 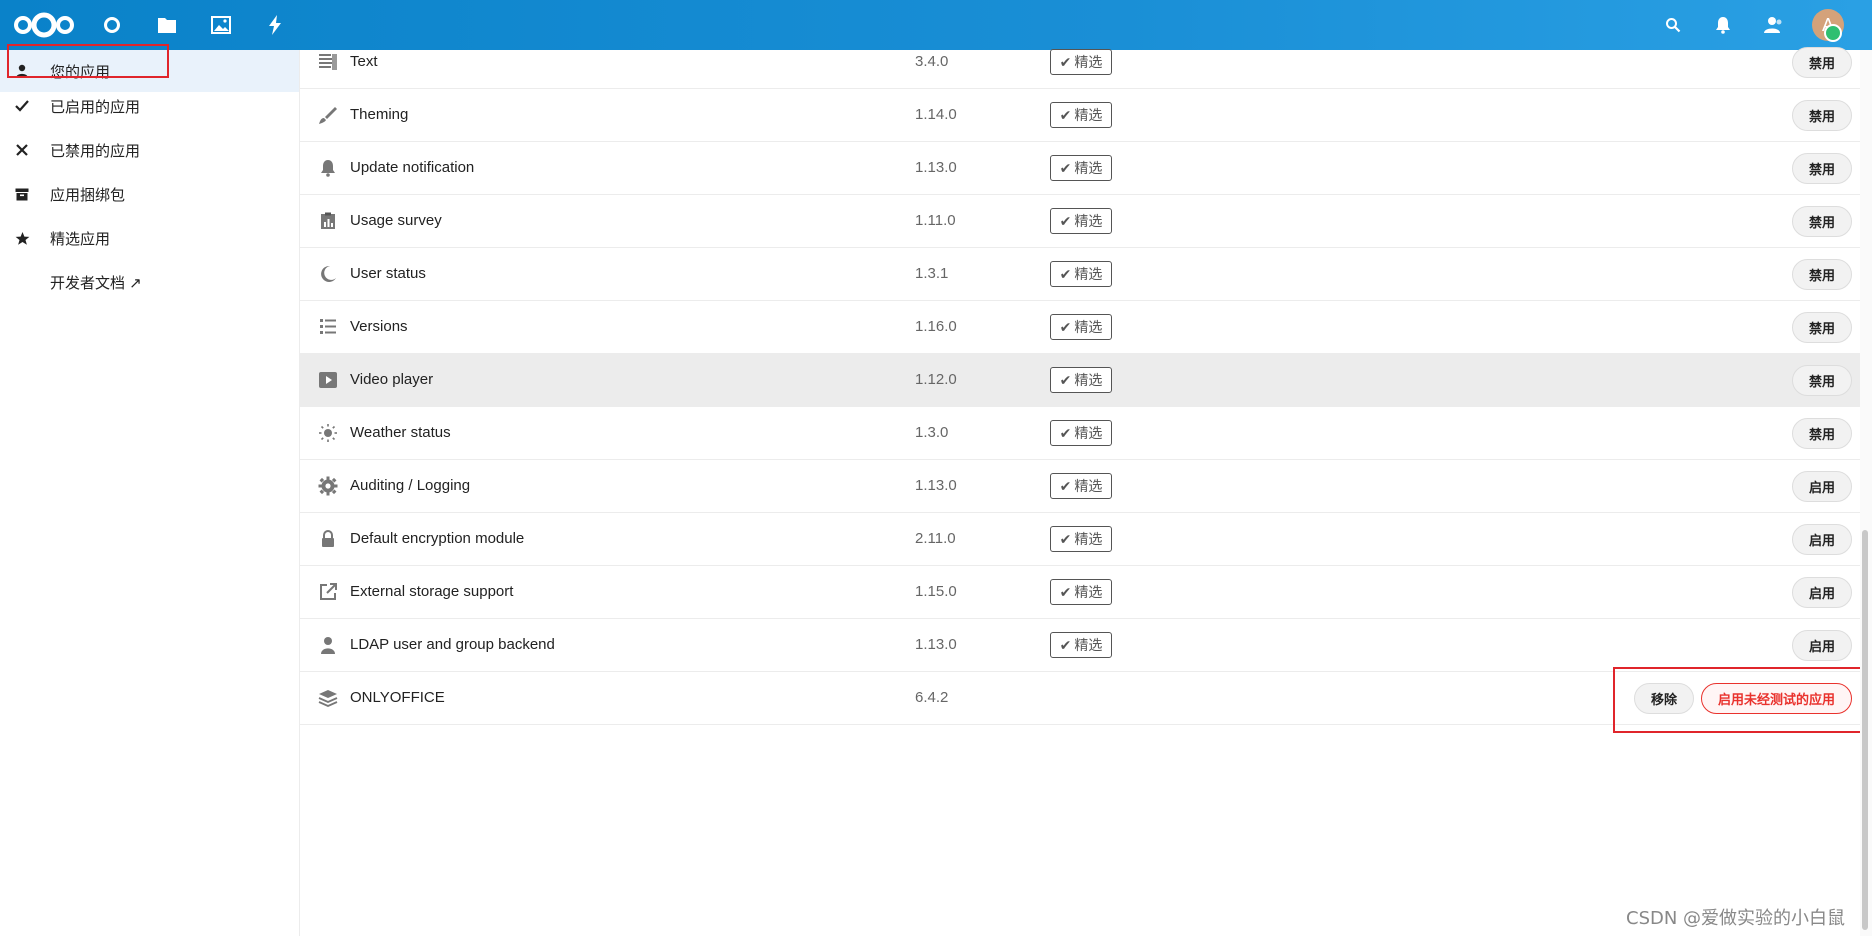 I want to click on user-icon, so click(x=22, y=71).